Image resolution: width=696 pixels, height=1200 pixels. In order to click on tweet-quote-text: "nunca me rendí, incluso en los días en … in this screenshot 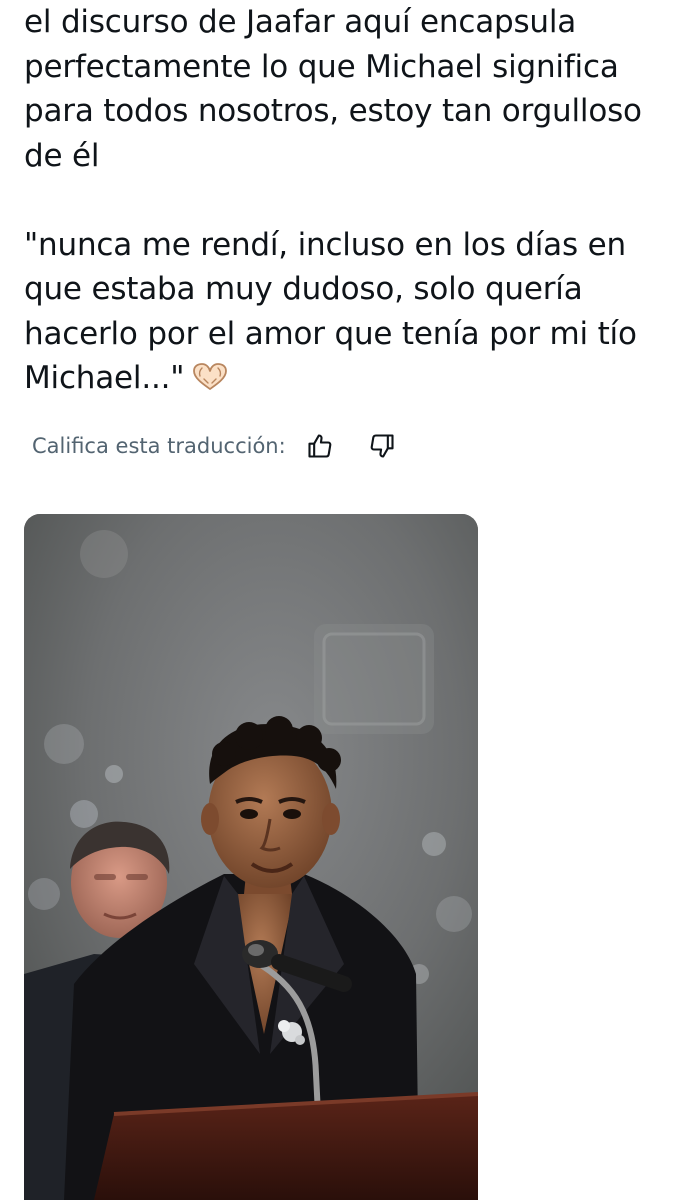, I will do `click(330, 311)`.